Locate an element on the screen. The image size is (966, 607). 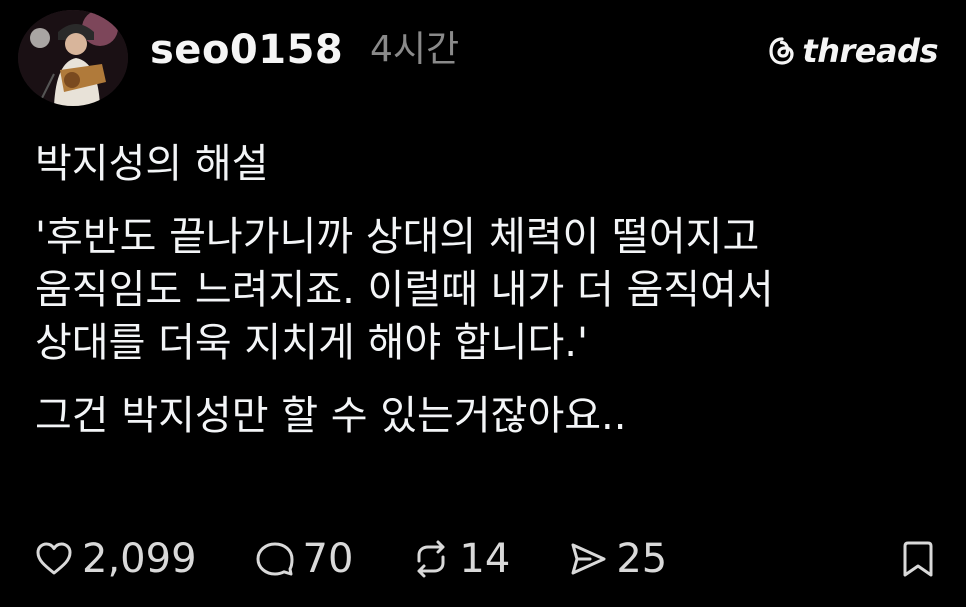
post-paragraph-3: 그건 박지성만 할 수 있는거잖아요.. is located at coordinates (331, 416).